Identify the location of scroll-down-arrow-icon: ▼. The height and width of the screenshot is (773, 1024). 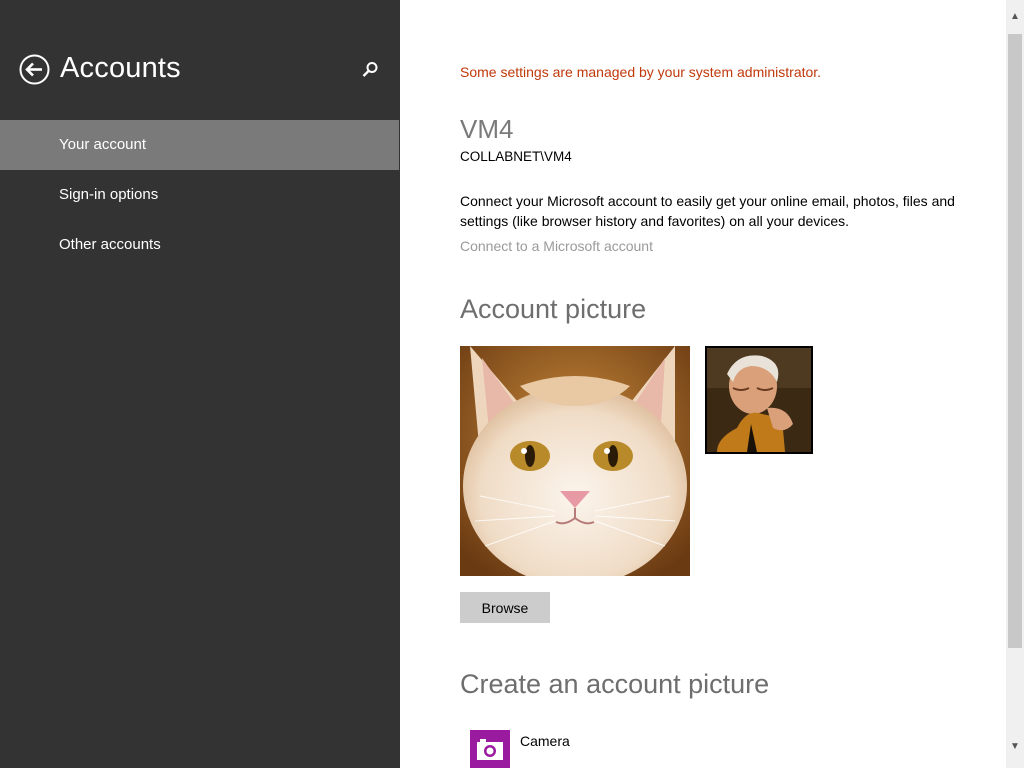
(1015, 747).